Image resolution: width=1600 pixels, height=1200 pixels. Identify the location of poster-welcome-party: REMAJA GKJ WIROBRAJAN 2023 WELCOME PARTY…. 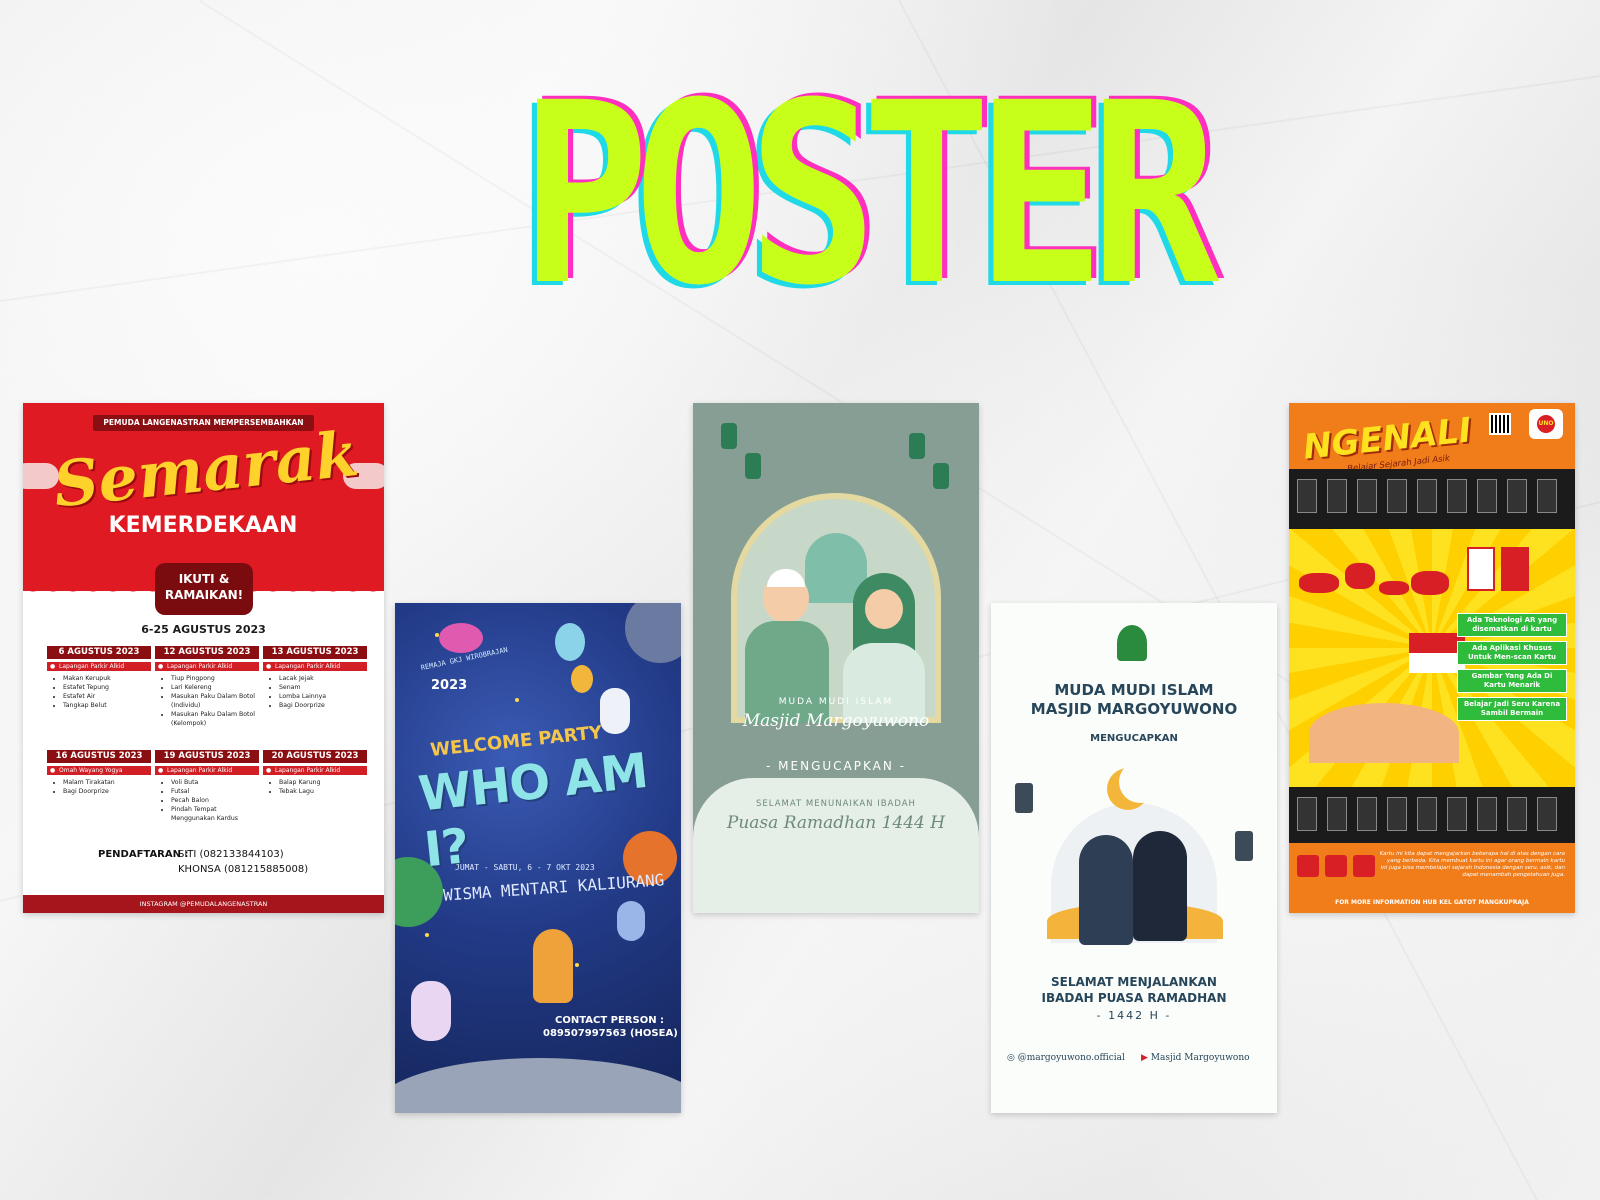
(538, 858).